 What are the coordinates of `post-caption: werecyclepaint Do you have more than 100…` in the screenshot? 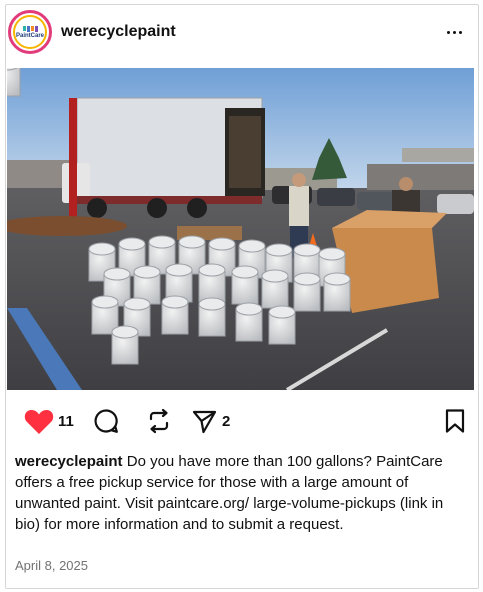 It's located at (240, 493).